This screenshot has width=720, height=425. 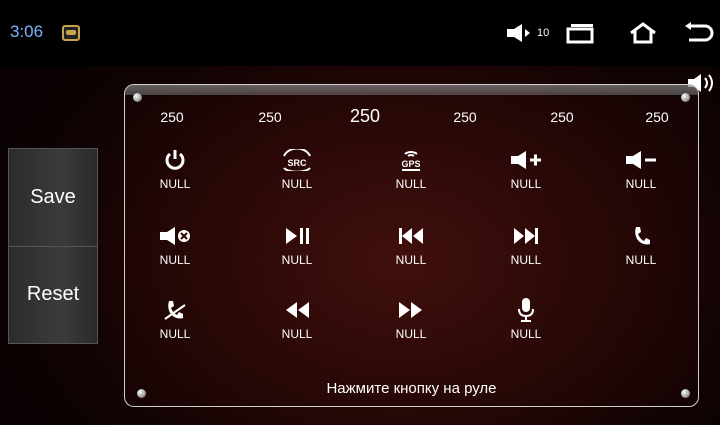 I want to click on volume-down-icon, so click(x=641, y=160).